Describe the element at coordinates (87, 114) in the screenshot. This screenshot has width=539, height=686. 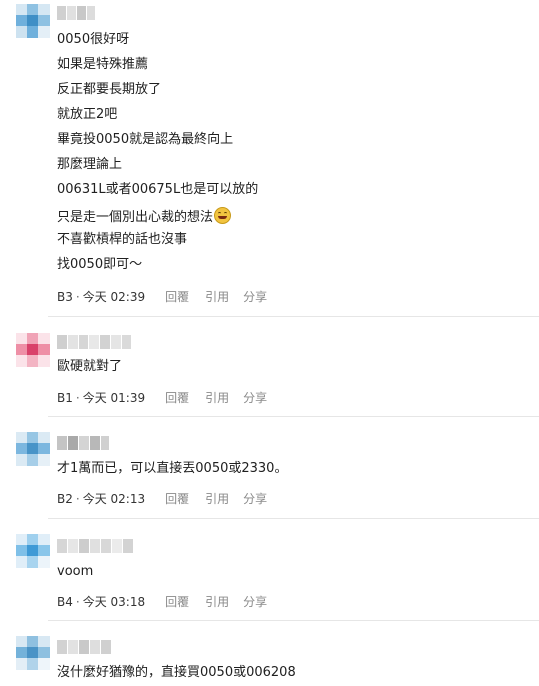
I see `comment-text-line: 就放正2吧` at that location.